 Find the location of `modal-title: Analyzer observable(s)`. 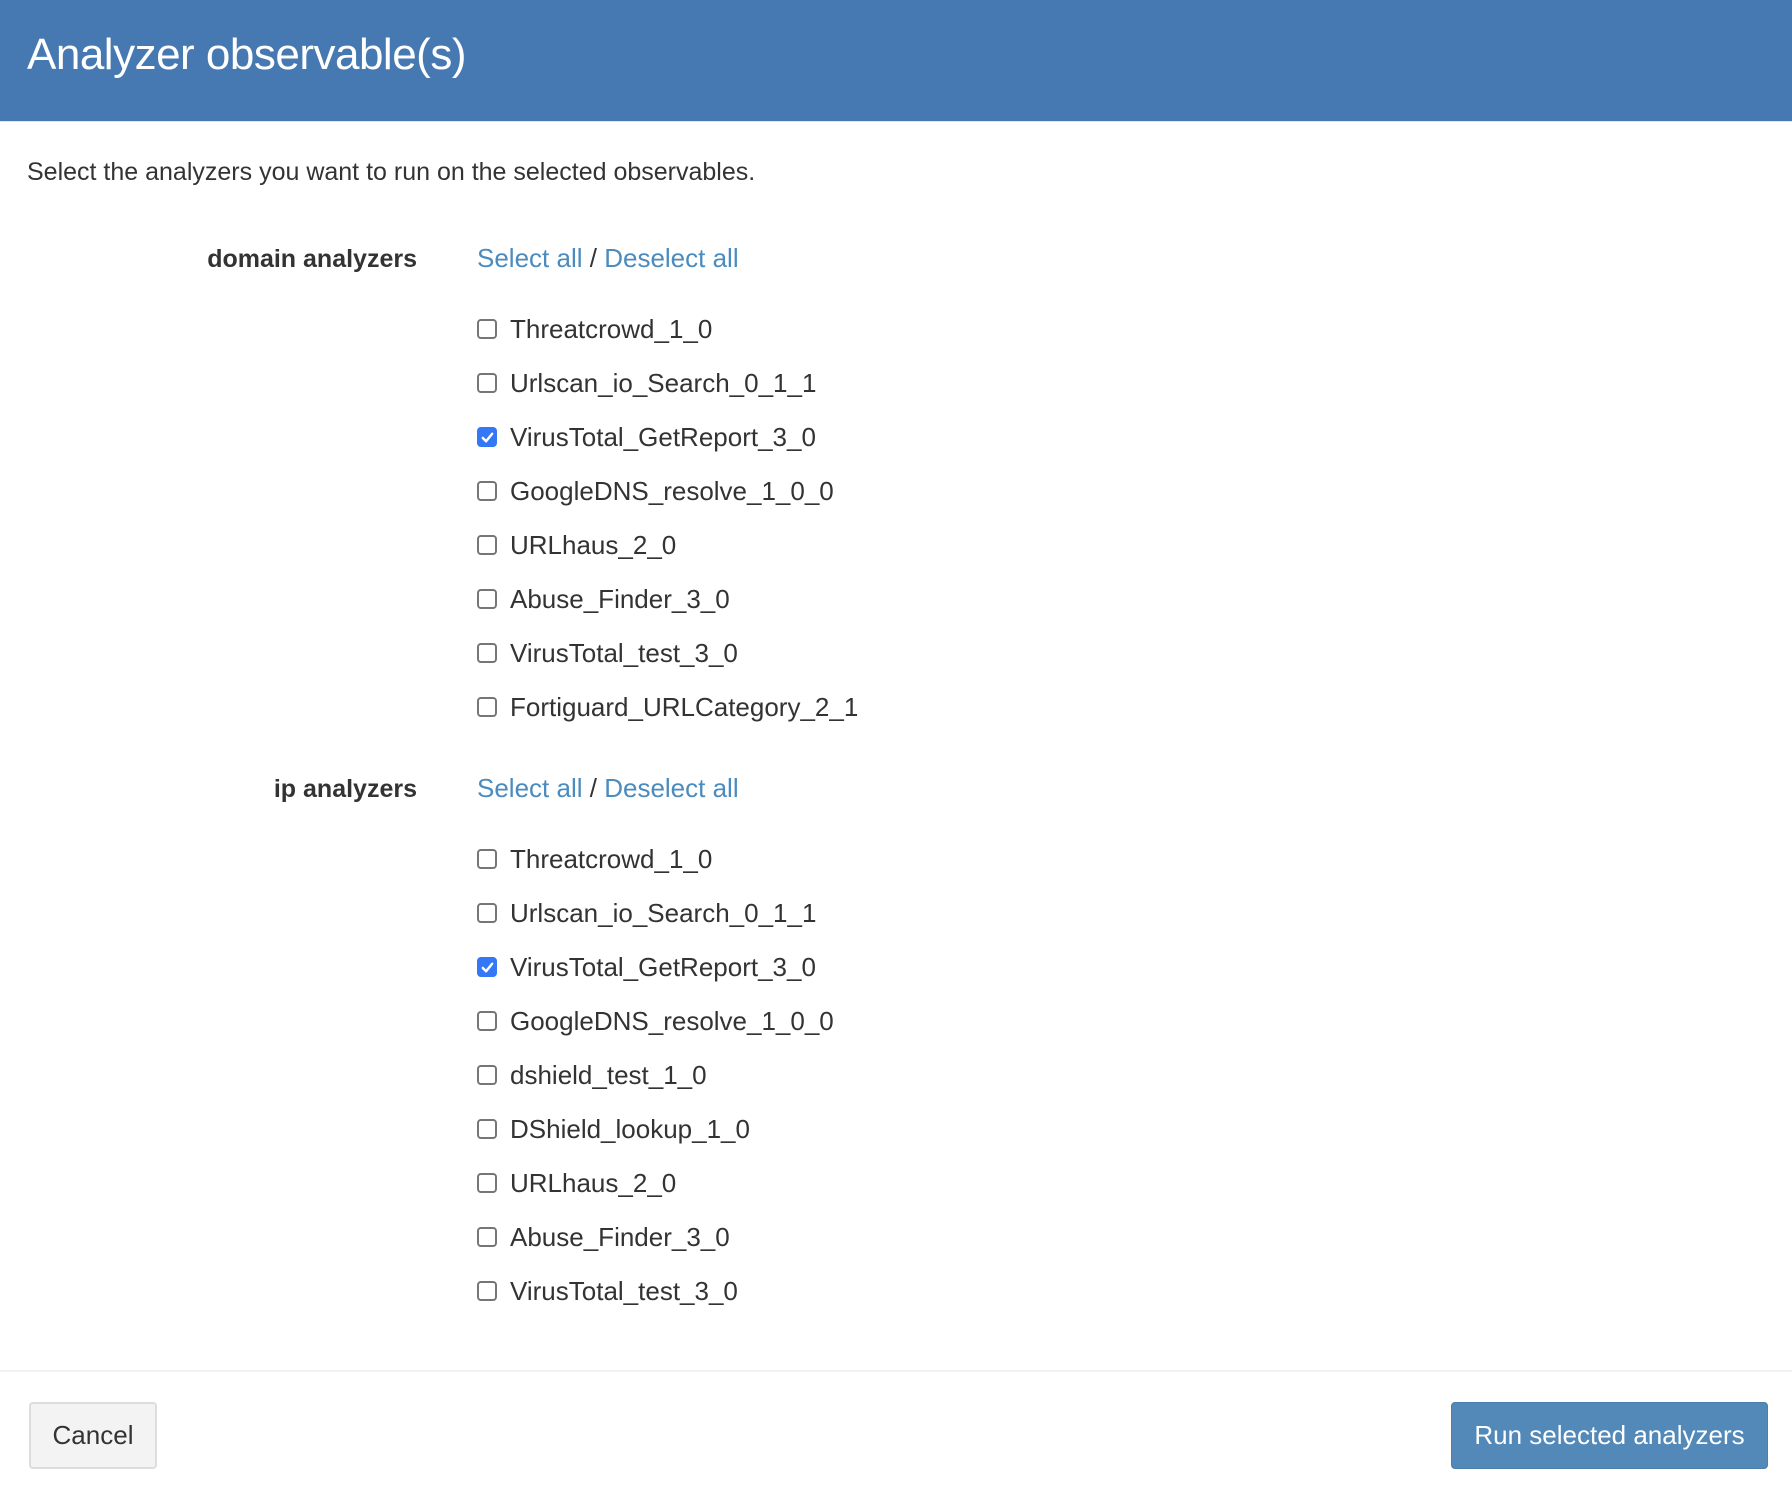

modal-title: Analyzer observable(s) is located at coordinates (246, 54).